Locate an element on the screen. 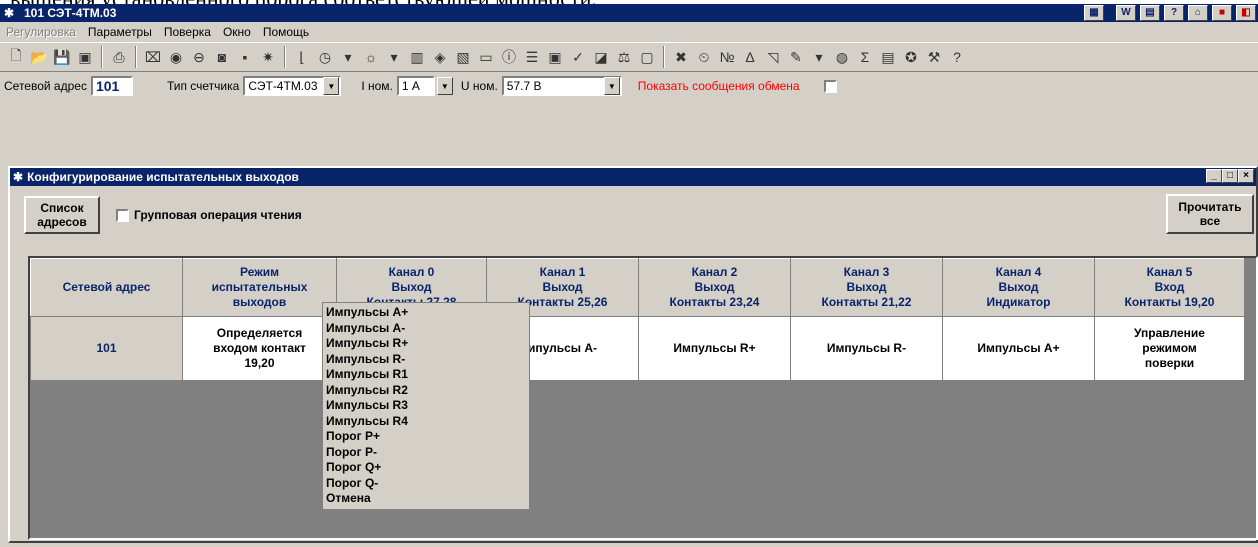  open-folder-icon: 📂 is located at coordinates (39, 57).